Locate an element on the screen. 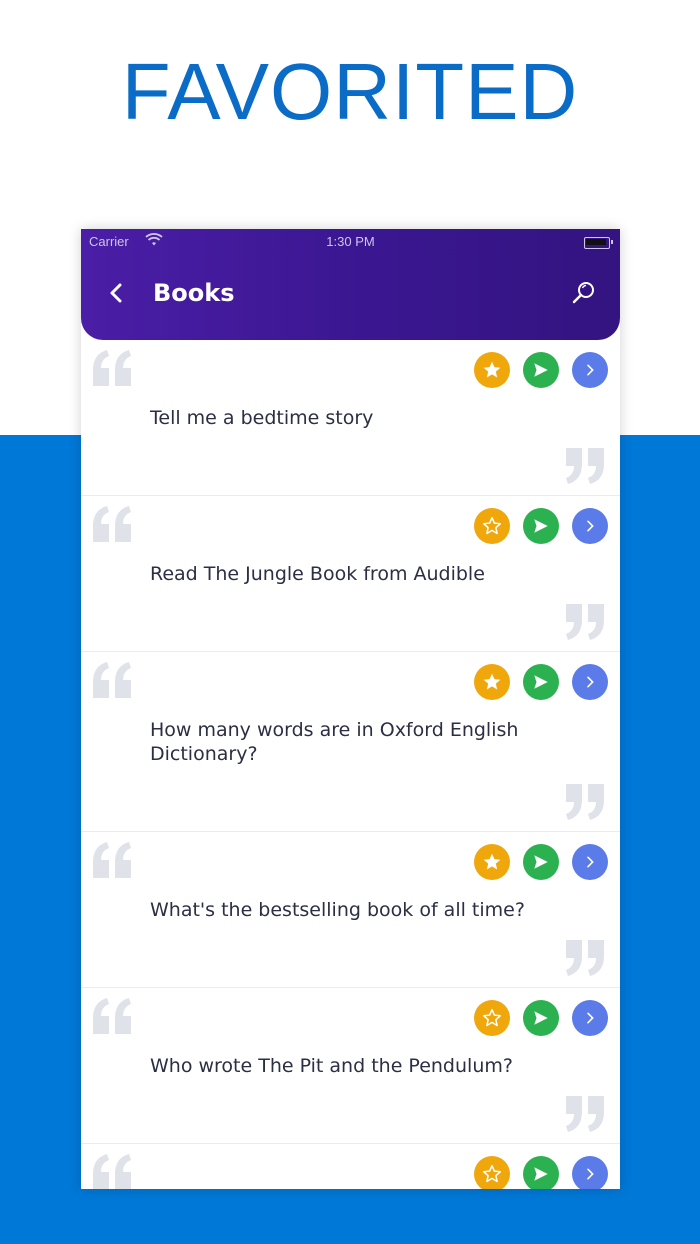  list-item: Read The Jungle Book from Audible is located at coordinates (350, 574).